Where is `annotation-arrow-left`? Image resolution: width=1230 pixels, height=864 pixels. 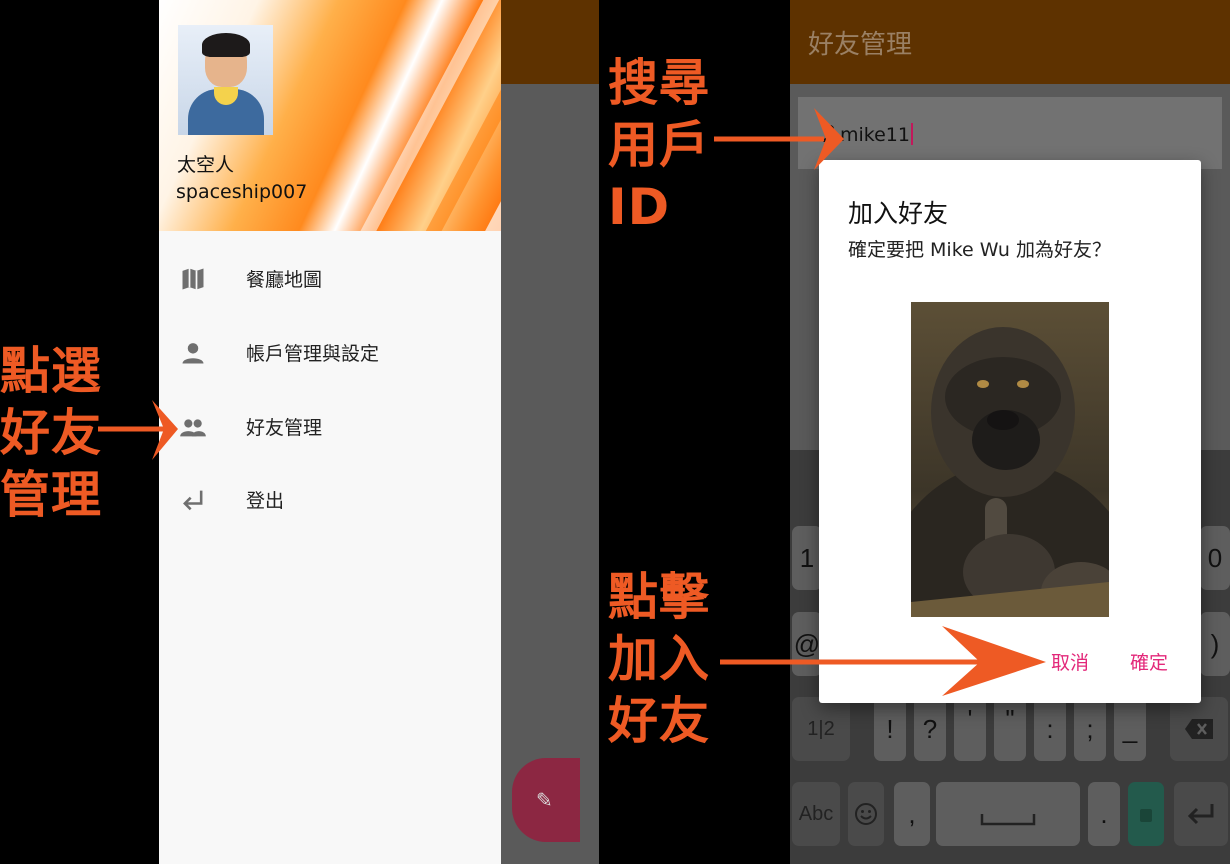
annotation-arrow-left is located at coordinates (138, 430).